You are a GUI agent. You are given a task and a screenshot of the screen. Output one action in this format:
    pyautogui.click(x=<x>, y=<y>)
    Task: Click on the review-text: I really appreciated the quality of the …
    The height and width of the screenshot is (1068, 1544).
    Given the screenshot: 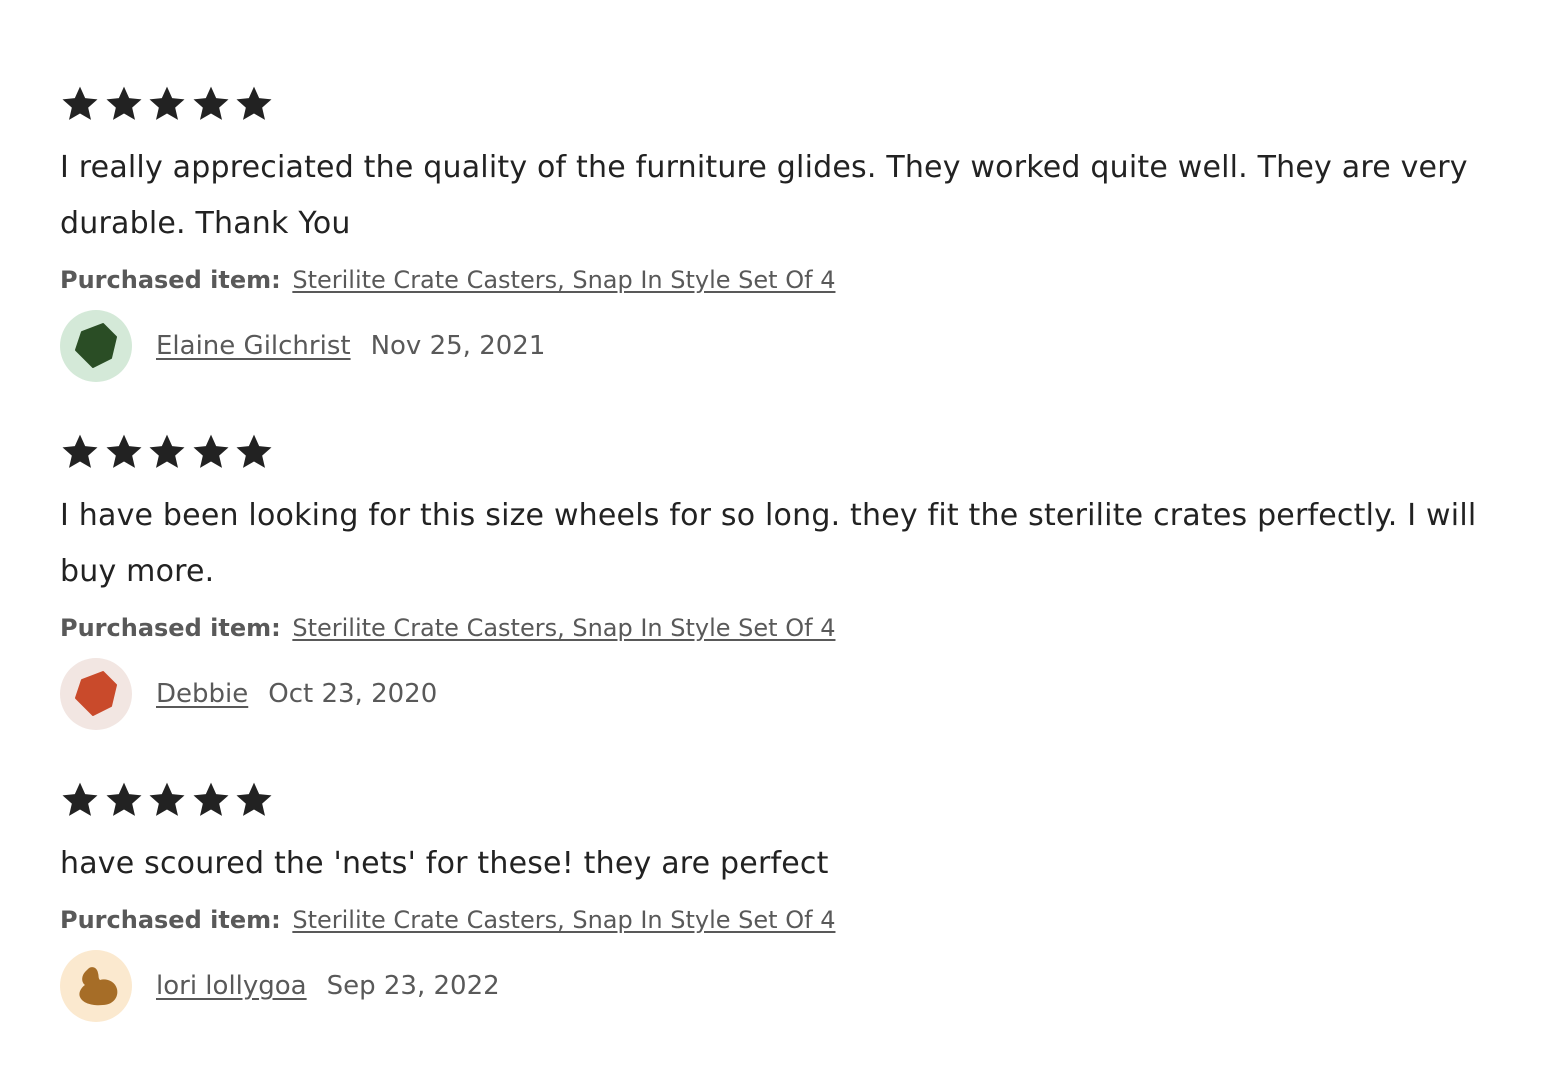 What is the action you would take?
    pyautogui.click(x=764, y=195)
    